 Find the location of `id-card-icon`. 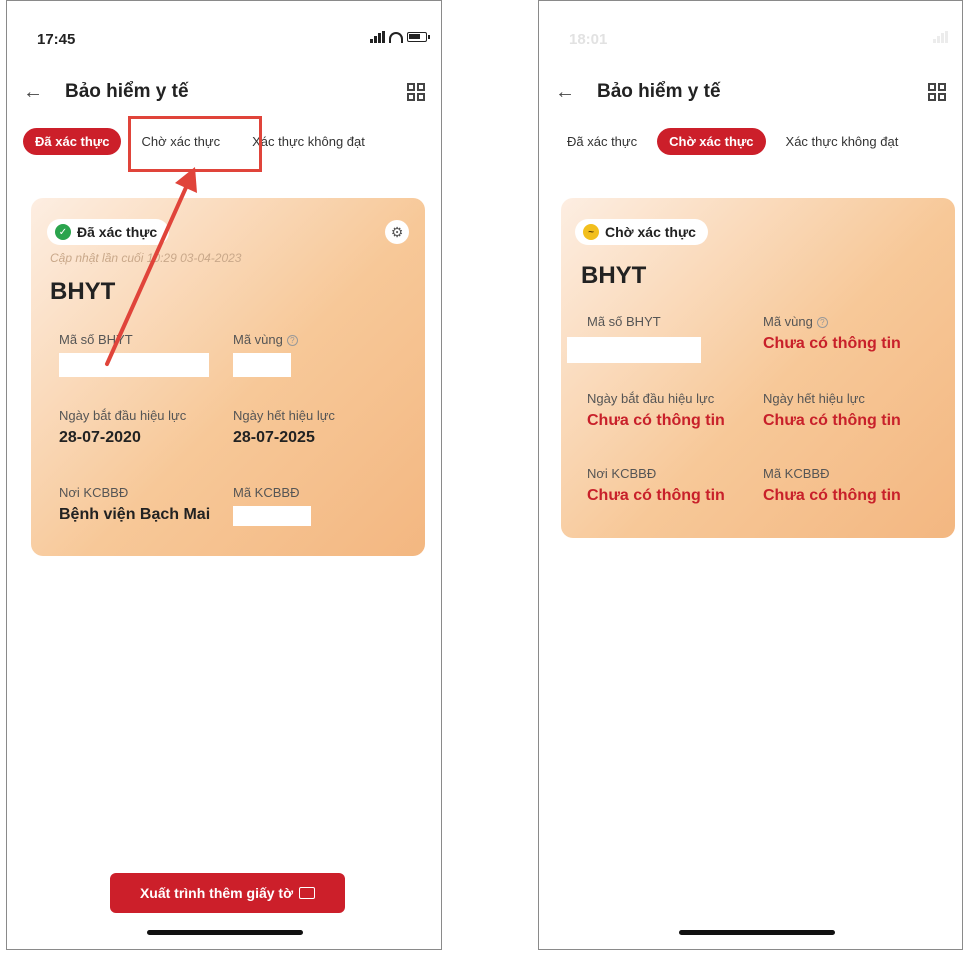

id-card-icon is located at coordinates (307, 893).